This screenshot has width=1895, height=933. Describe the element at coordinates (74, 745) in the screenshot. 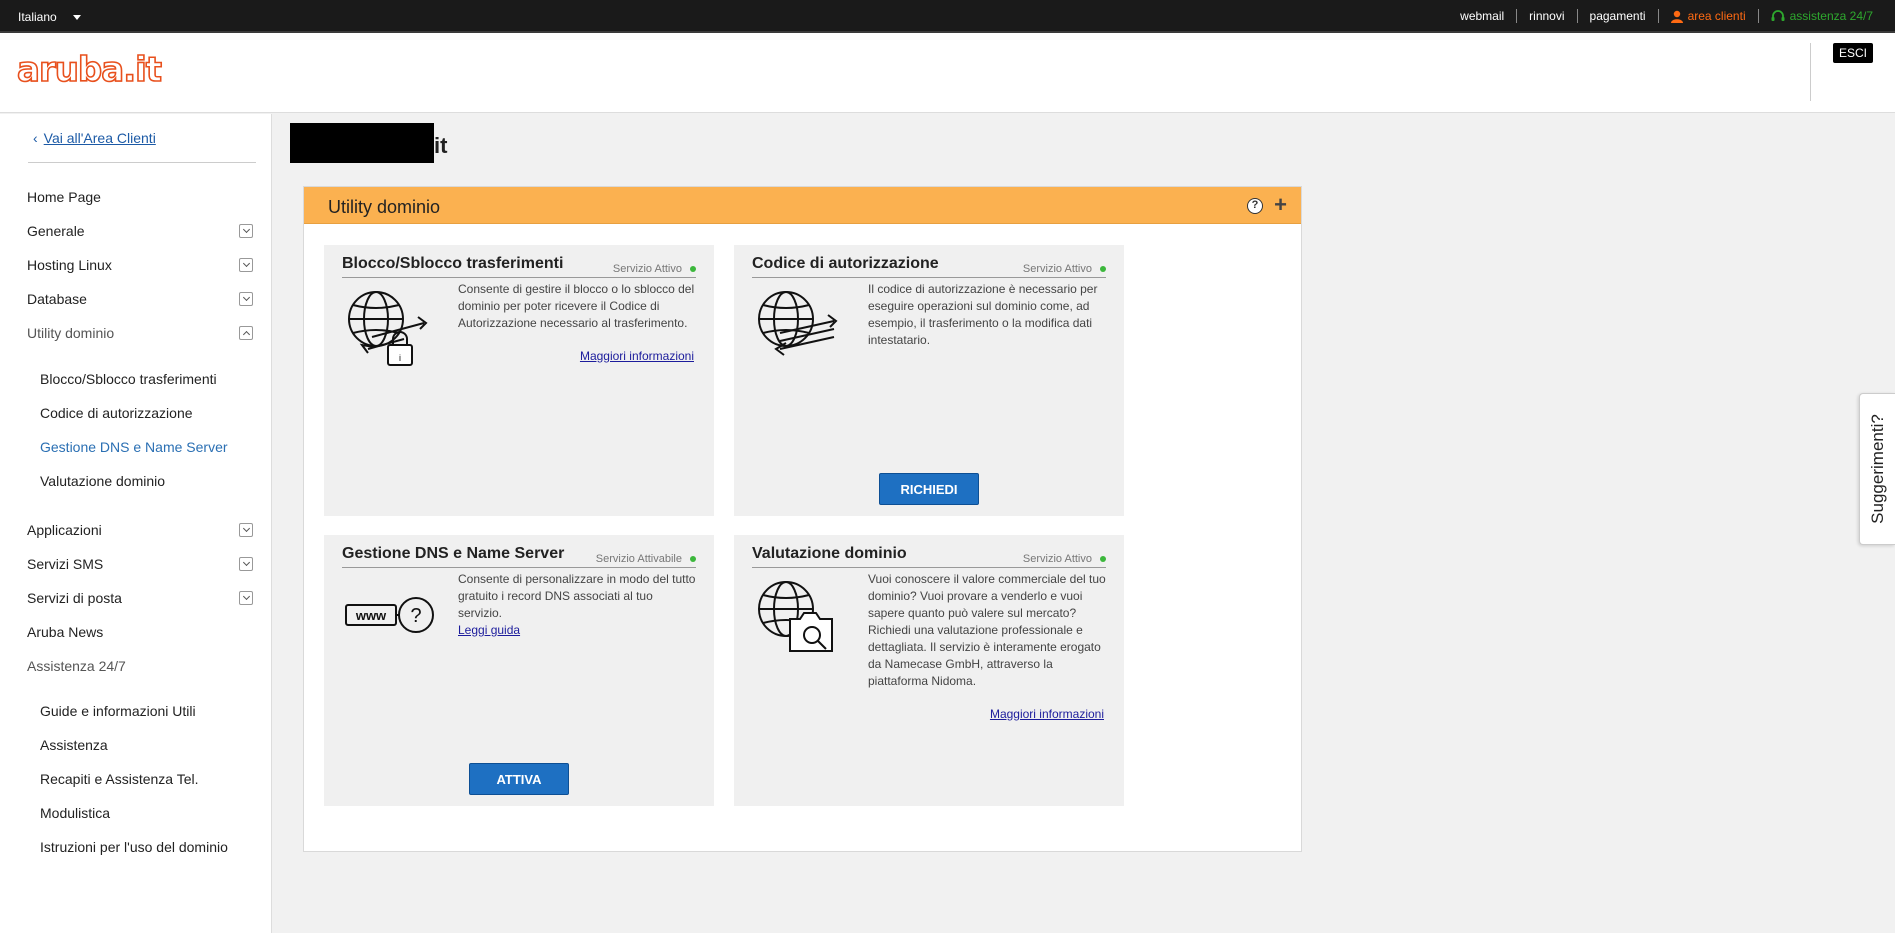

I see `sidebar-subitem-assistenza: Assistenza` at that location.